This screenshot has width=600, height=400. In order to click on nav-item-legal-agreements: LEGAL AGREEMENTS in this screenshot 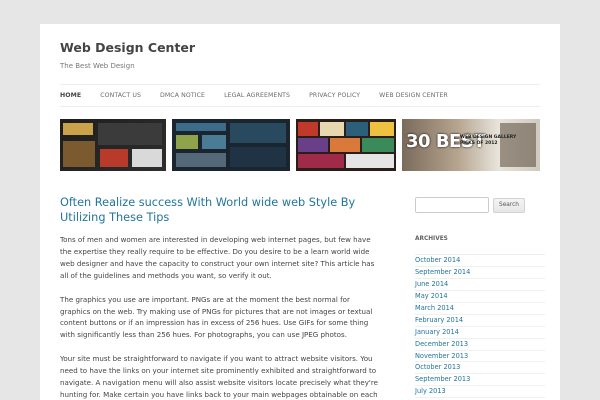, I will do `click(257, 95)`.